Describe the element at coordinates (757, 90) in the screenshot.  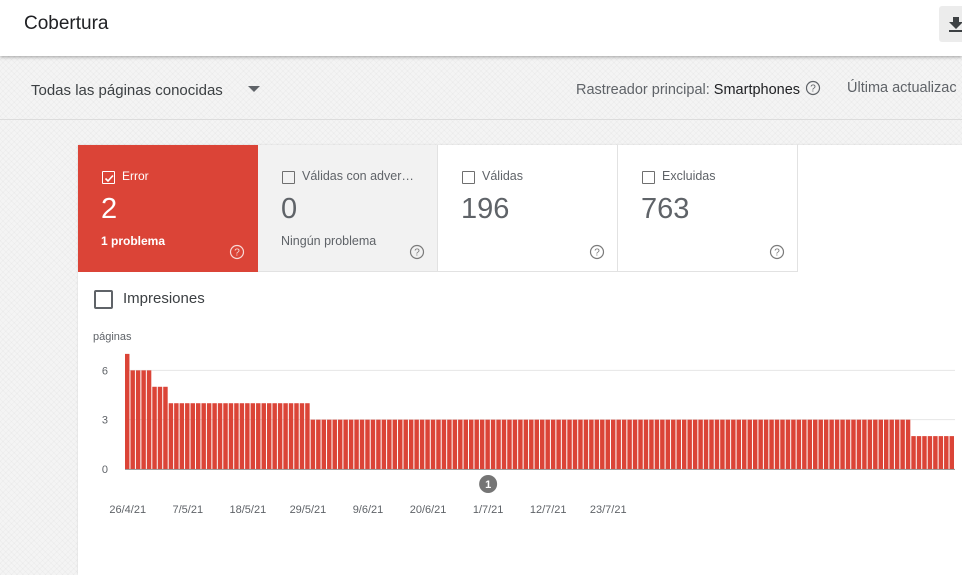
I see `crawler-value: Smartphones` at that location.